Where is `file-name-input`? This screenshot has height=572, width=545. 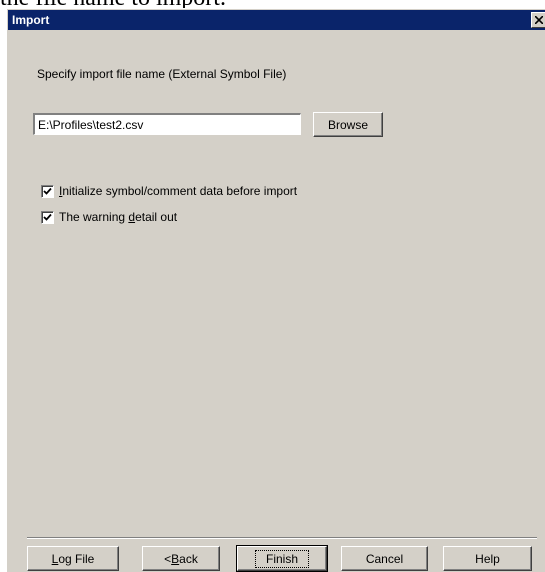 file-name-input is located at coordinates (167, 124).